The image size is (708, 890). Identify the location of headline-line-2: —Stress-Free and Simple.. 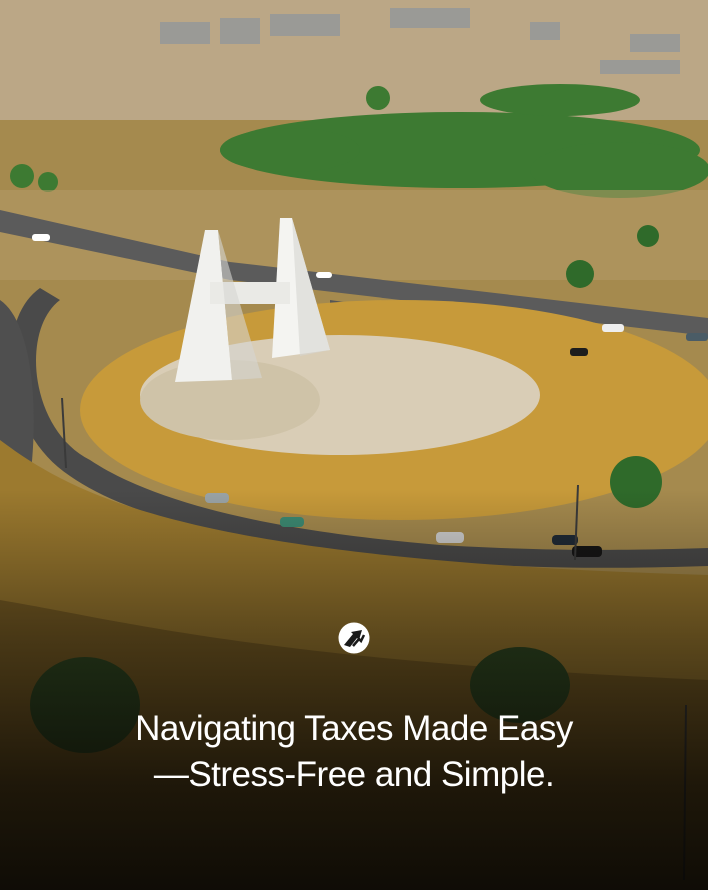
(354, 774).